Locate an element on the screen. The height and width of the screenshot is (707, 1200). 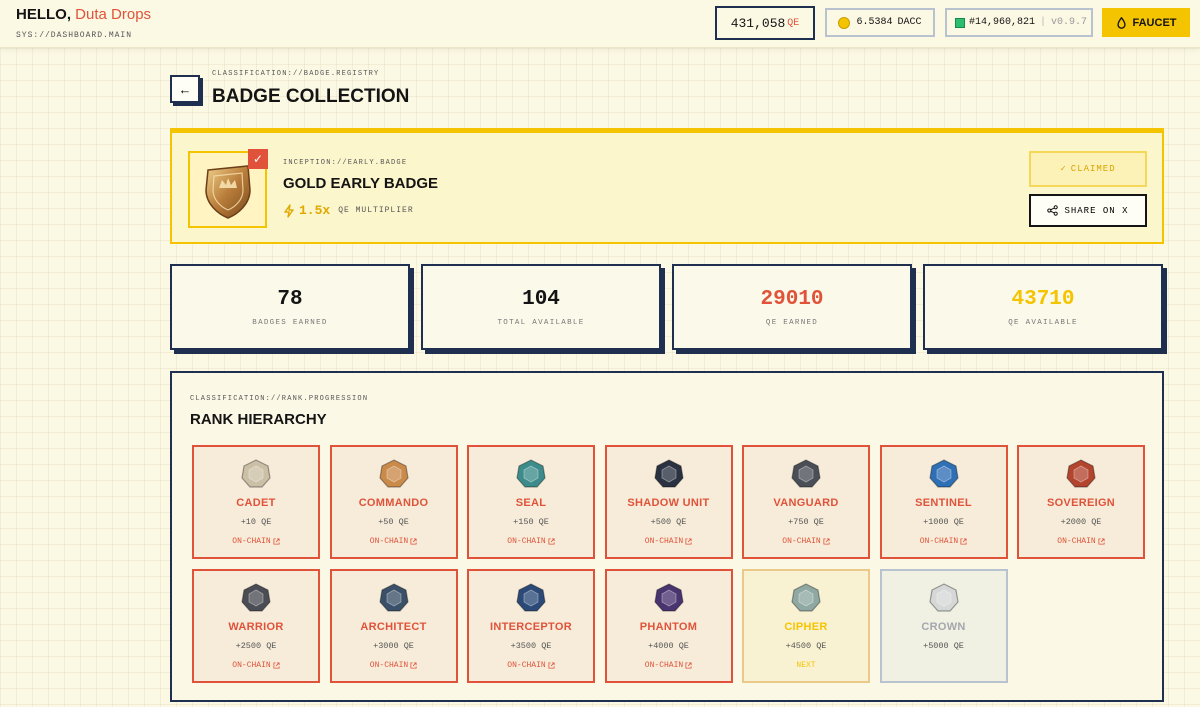
rank-status-label: NEXT is located at coordinates (806, 665).